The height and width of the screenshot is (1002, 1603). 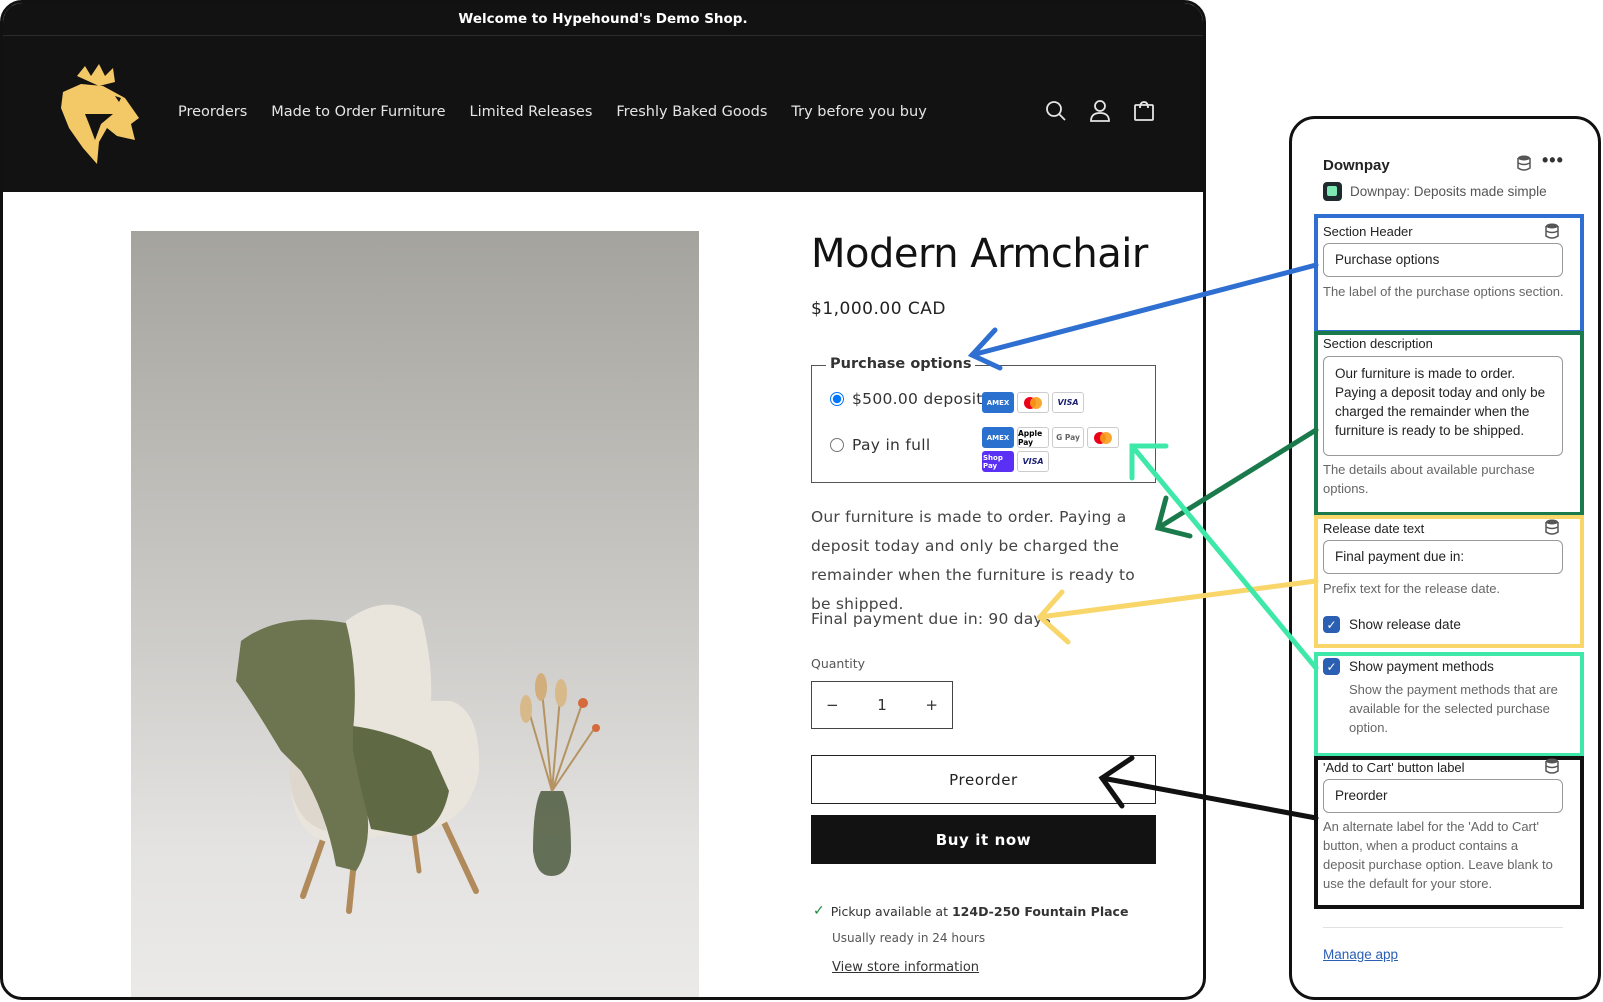 I want to click on announcement-bar: Welcome to Hypehound's Demo Shop., so click(x=603, y=19).